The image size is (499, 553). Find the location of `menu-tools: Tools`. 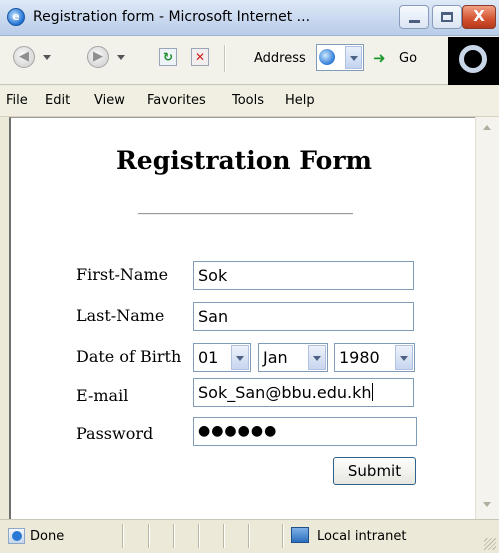

menu-tools: Tools is located at coordinates (248, 100).